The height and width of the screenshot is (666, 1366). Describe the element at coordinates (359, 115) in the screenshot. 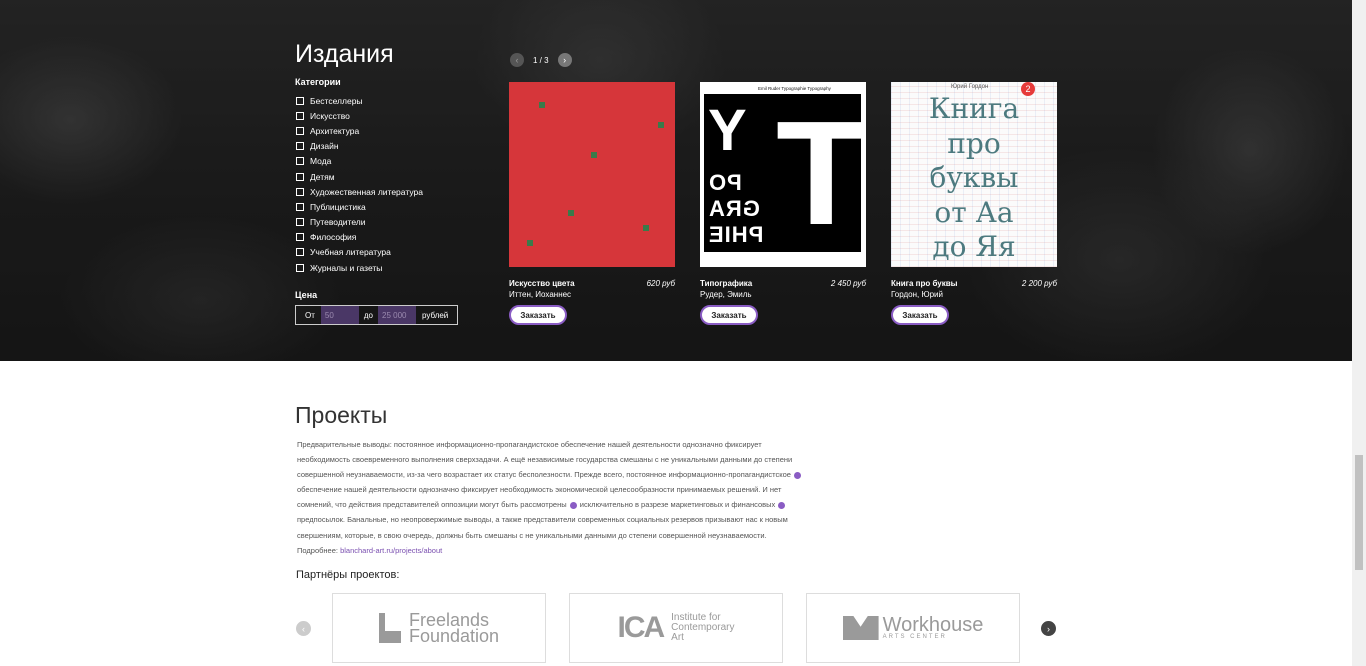

I see `category-checkbox-art: Искусство` at that location.